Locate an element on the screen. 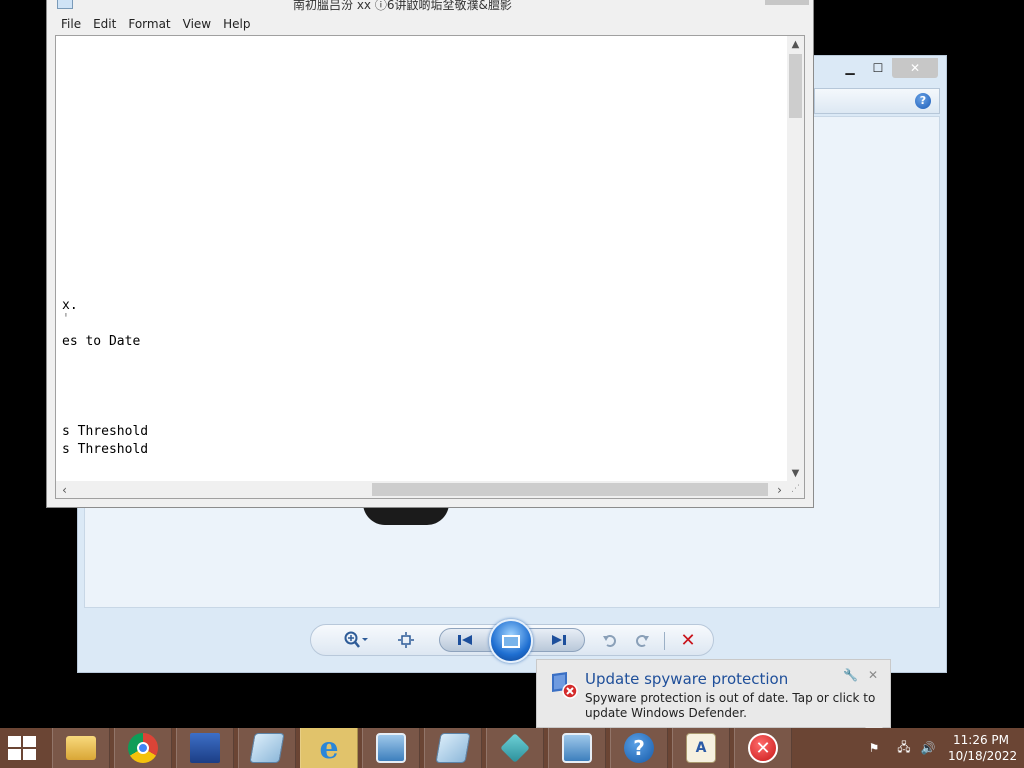 The image size is (1024, 768). slideshow-button is located at coordinates (511, 641).